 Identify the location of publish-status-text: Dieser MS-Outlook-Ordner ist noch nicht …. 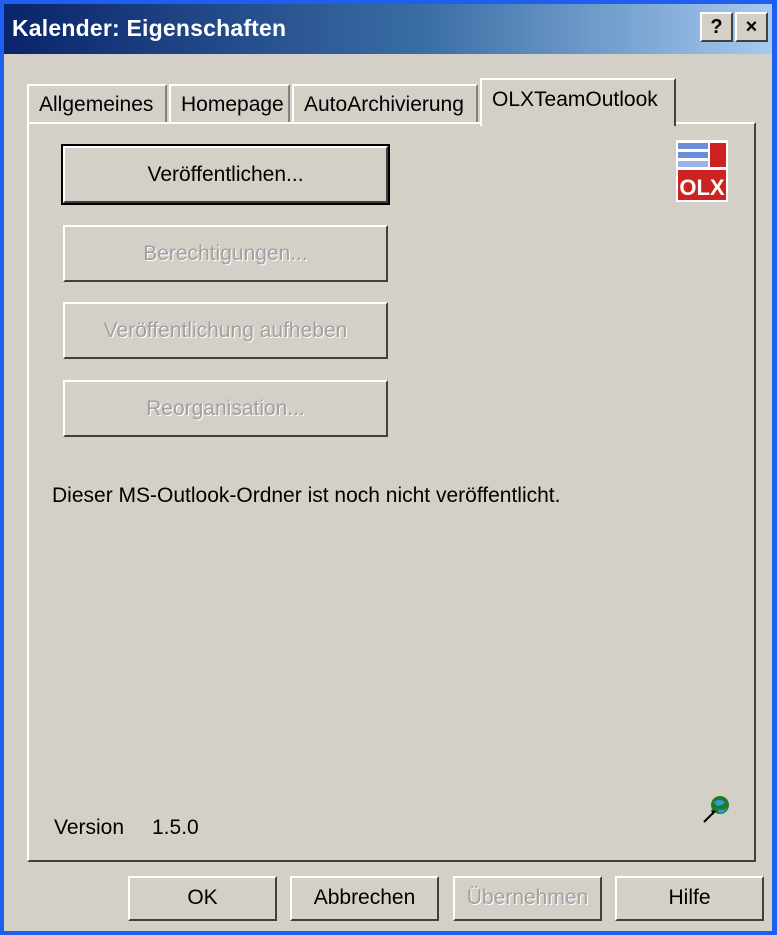
(306, 495).